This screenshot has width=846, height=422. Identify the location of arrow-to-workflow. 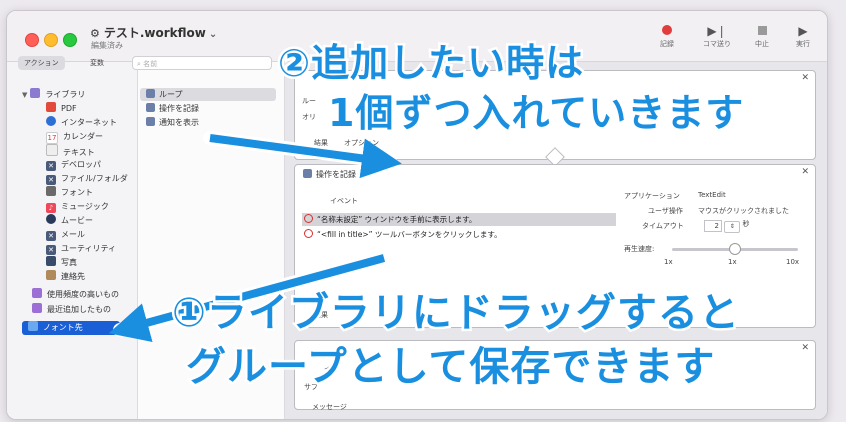
(305, 156).